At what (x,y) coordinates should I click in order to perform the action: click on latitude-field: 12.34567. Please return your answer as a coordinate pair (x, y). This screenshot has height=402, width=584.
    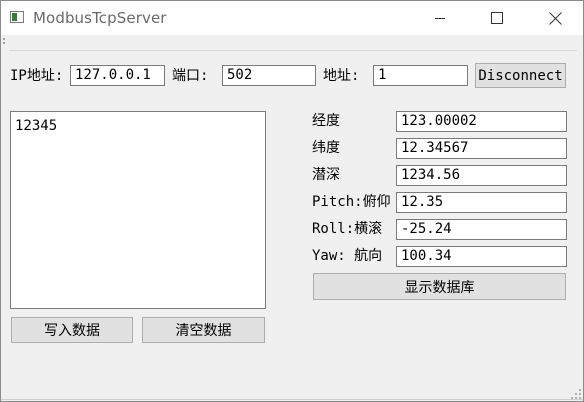
    Looking at the image, I should click on (481, 148).